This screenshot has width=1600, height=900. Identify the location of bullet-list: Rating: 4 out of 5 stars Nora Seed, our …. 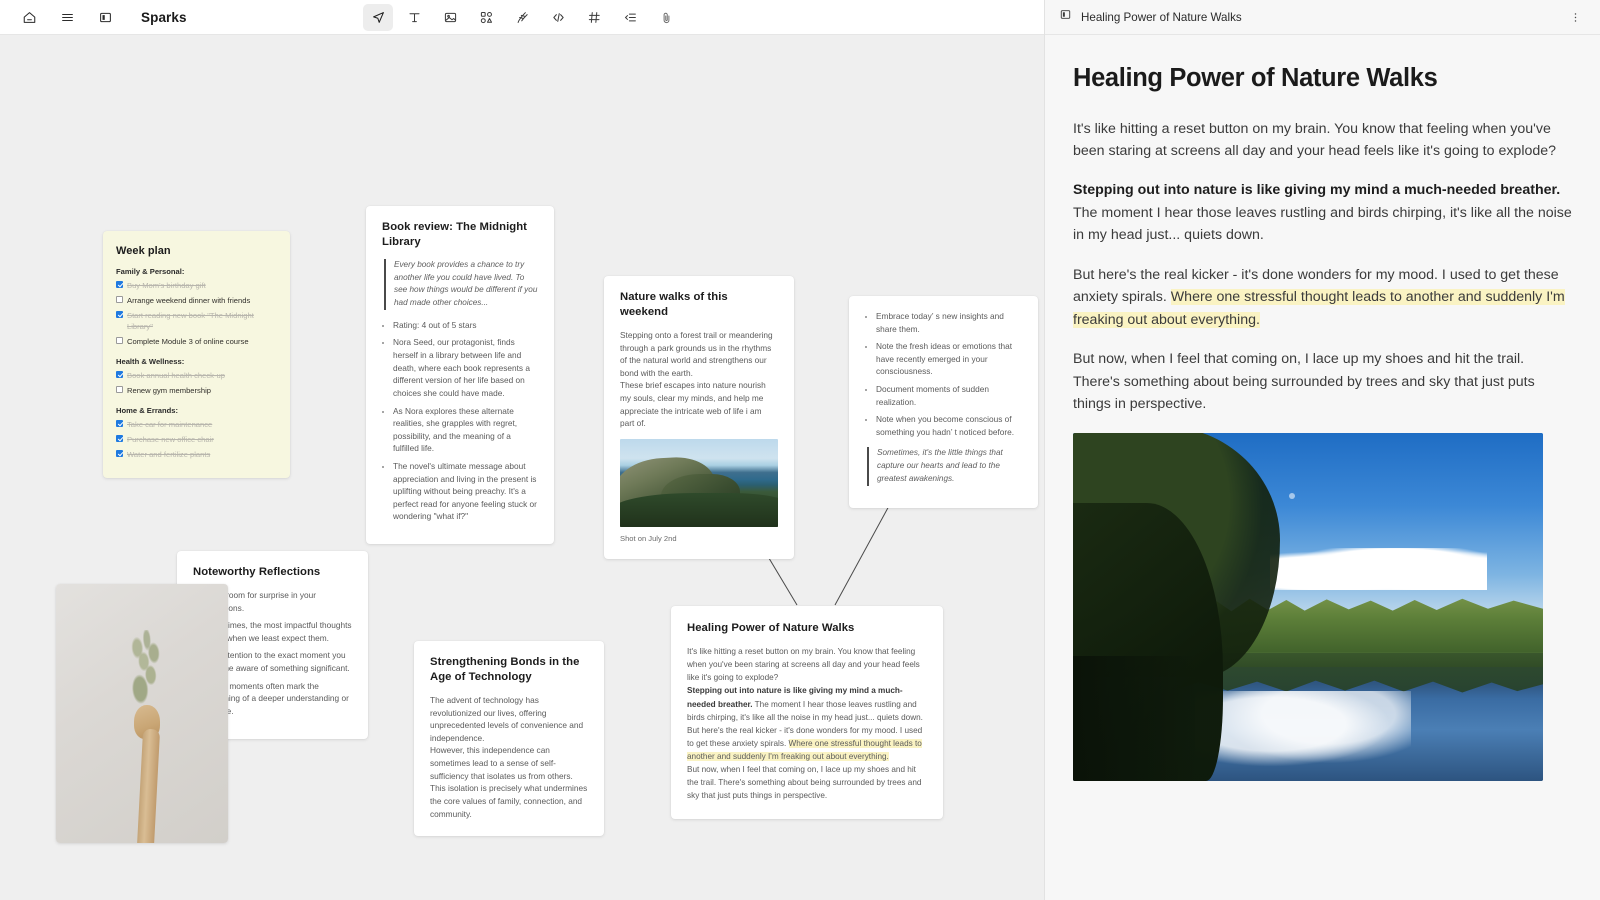
(460, 421).